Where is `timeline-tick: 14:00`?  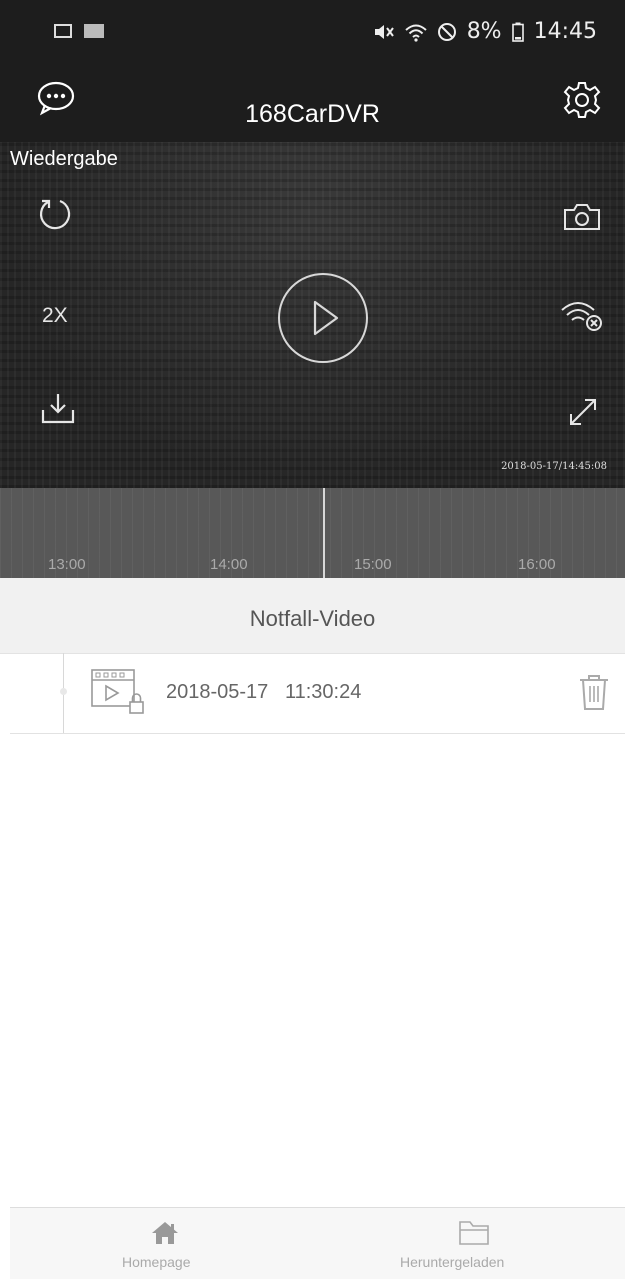
timeline-tick: 14:00 is located at coordinates (229, 564).